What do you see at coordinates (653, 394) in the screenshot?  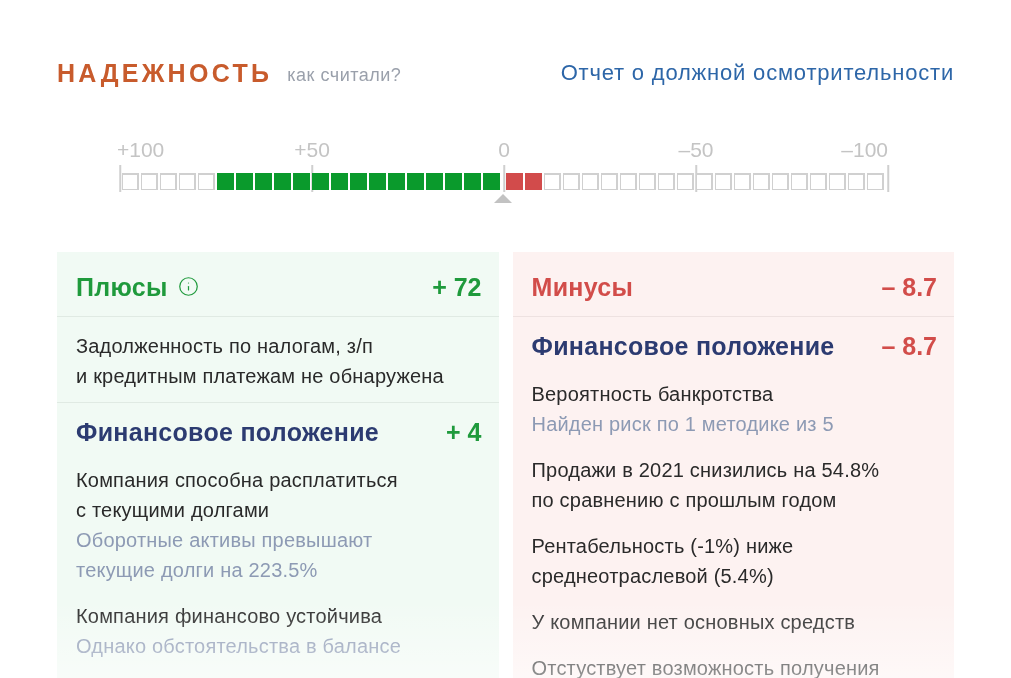 I see `finding-text: Вероятность банкротства` at bounding box center [653, 394].